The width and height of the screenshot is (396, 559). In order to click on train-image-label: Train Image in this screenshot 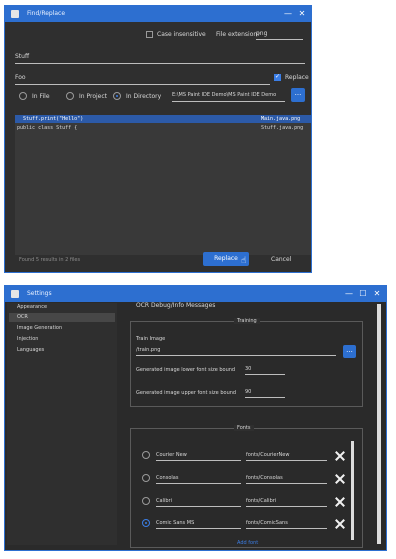, I will do `click(151, 339)`.